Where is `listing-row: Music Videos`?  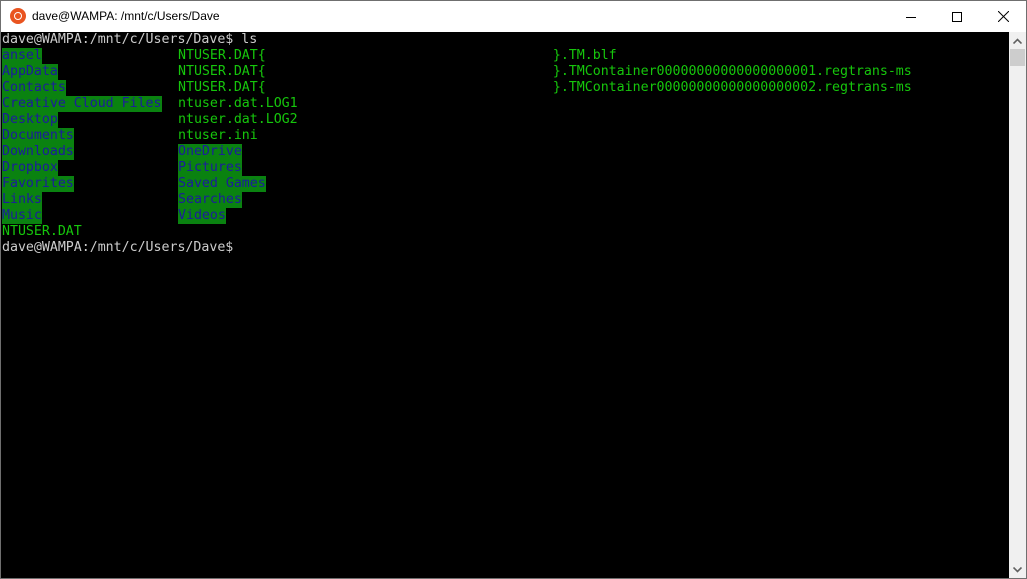
listing-row: Music Videos is located at coordinates (502, 216).